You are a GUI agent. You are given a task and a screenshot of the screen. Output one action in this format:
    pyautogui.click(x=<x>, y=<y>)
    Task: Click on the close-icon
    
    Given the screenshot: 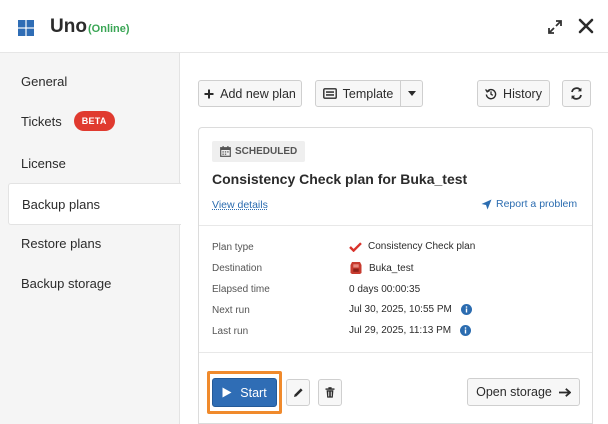 What is the action you would take?
    pyautogui.click(x=586, y=26)
    